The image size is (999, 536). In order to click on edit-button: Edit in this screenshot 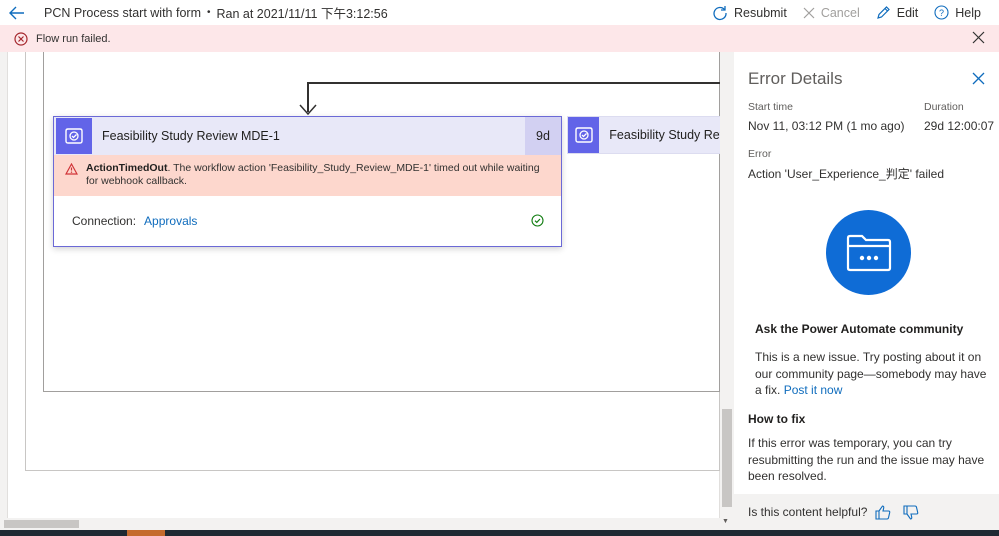, I will do `click(897, 12)`.